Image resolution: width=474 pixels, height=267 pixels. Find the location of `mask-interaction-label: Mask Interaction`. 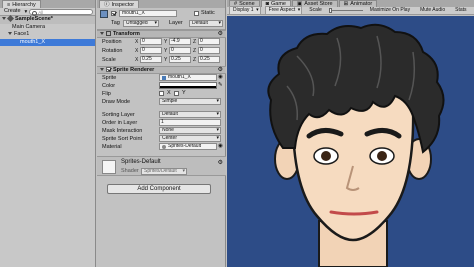

mask-interaction-label: Mask Interaction is located at coordinates (122, 131).